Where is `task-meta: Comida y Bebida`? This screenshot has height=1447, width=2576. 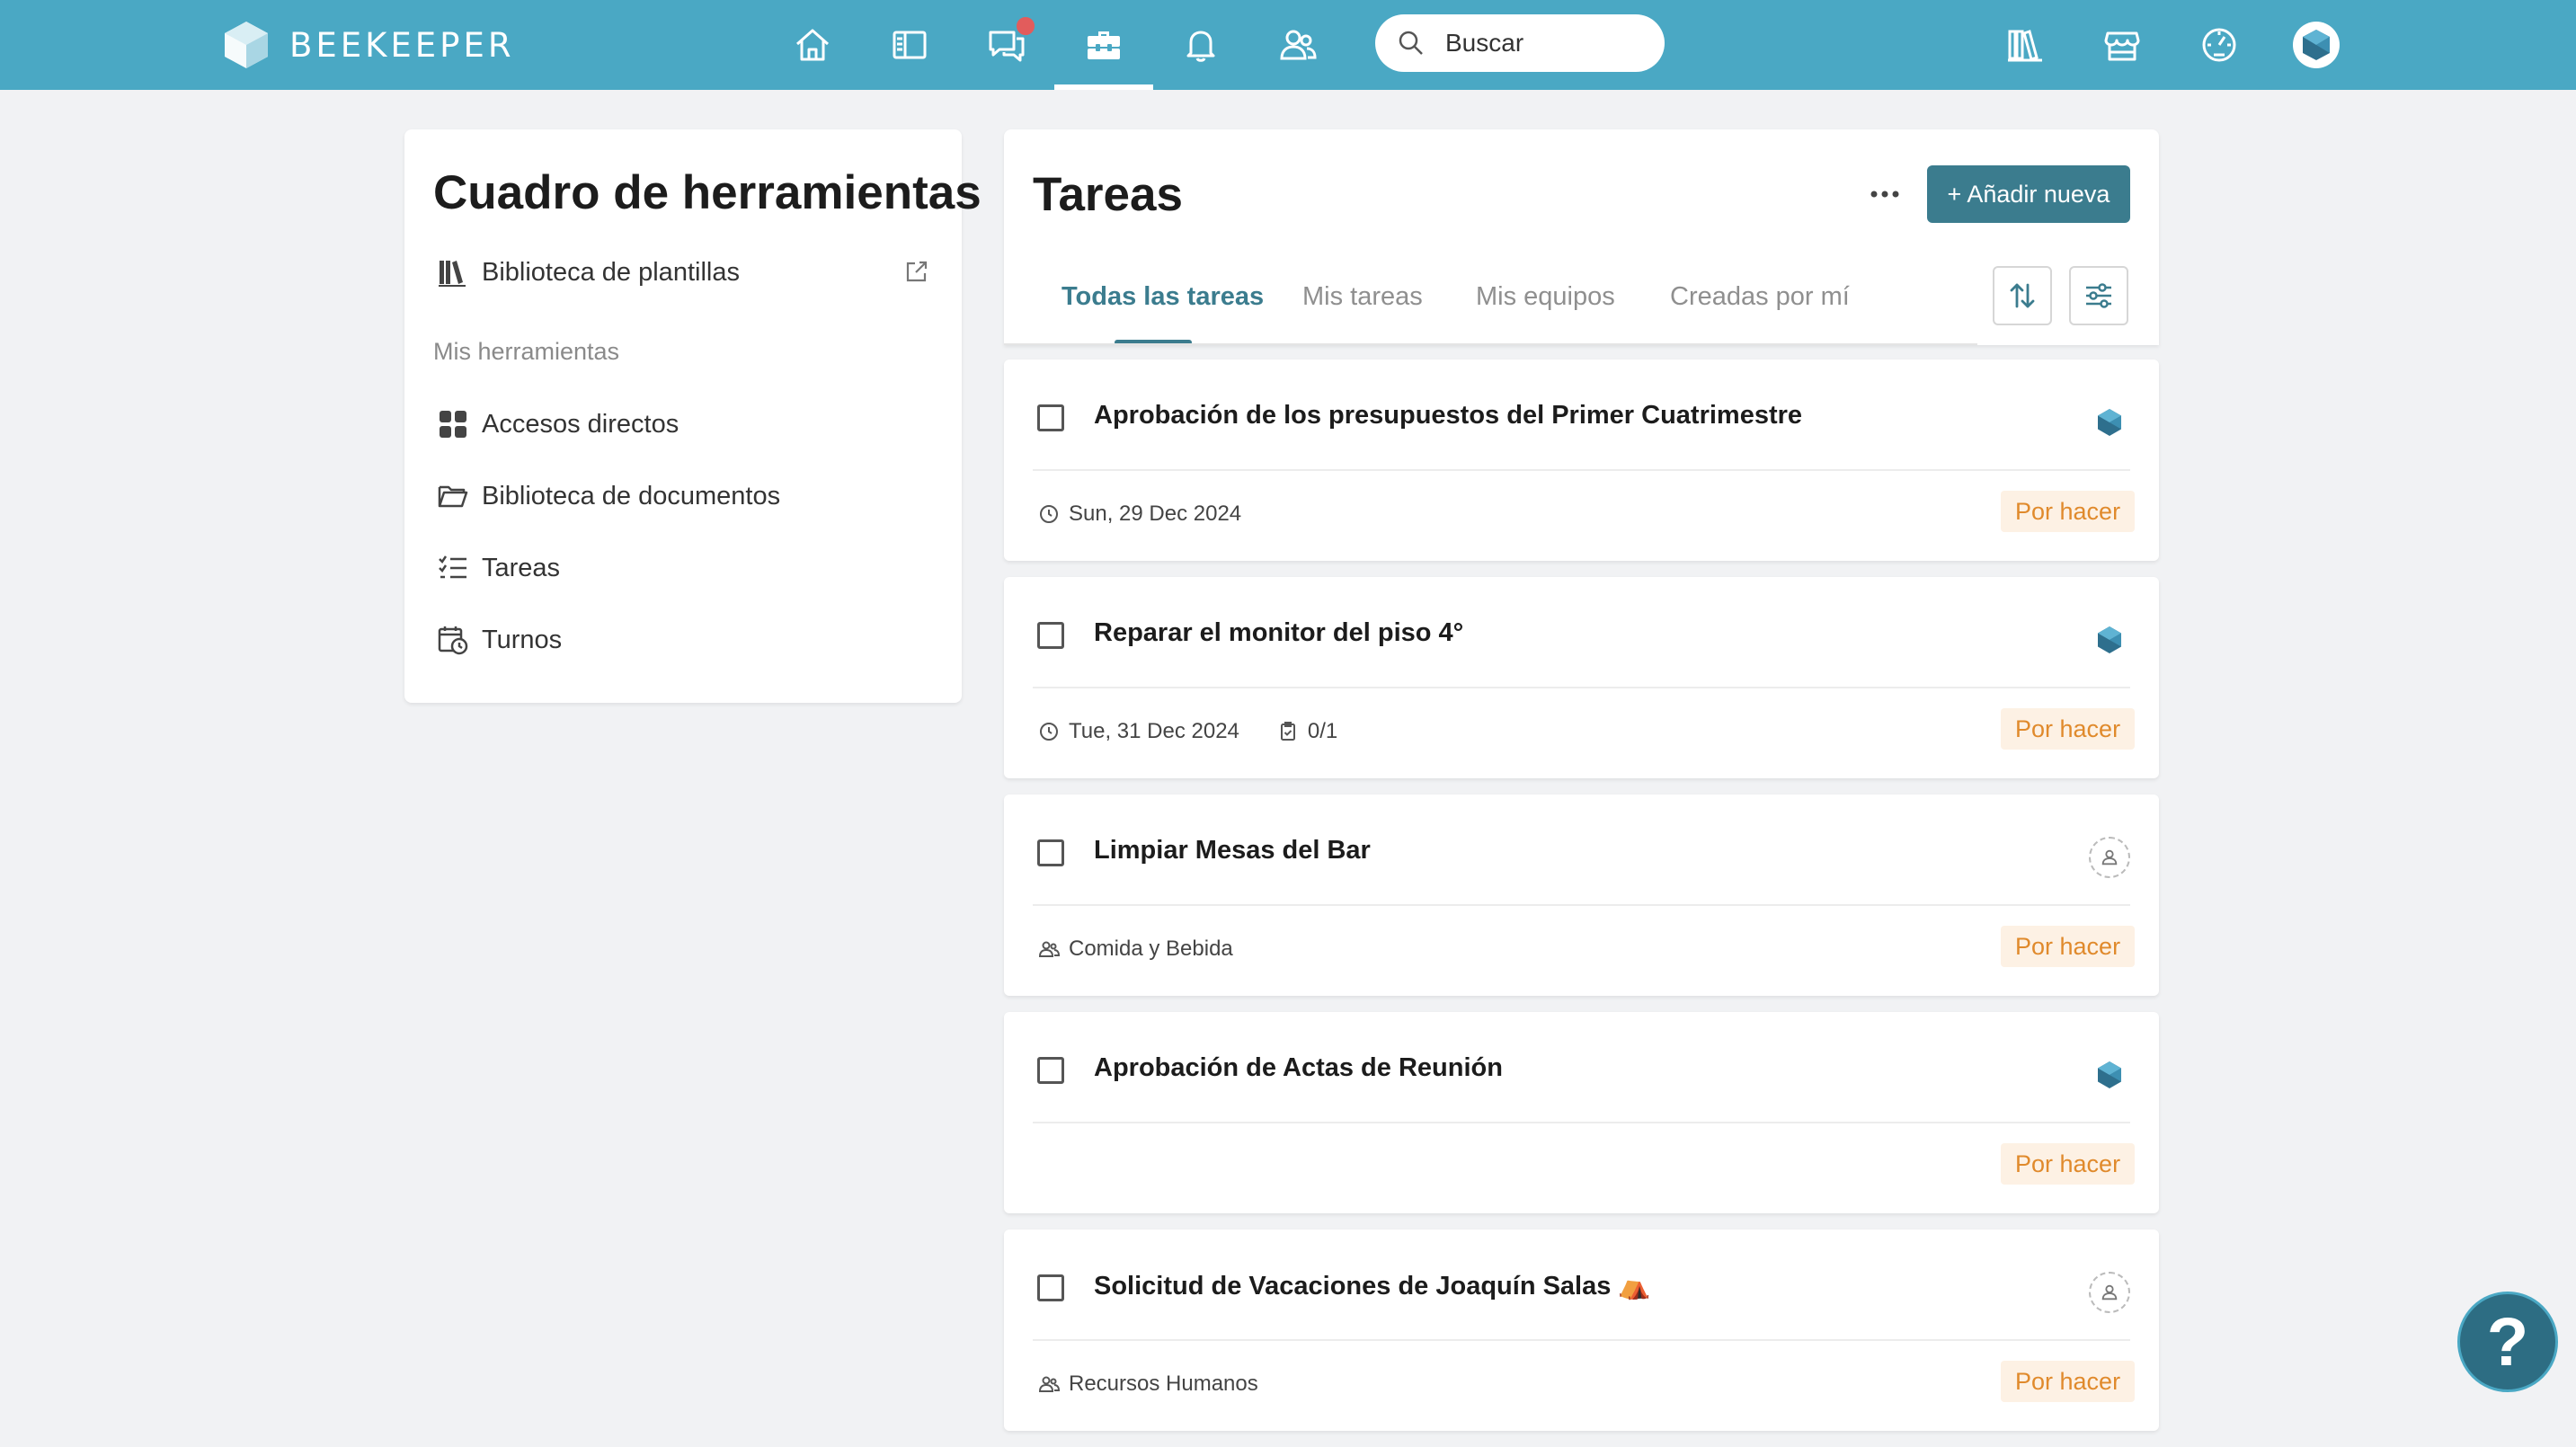 task-meta: Comida y Bebida is located at coordinates (1135, 949).